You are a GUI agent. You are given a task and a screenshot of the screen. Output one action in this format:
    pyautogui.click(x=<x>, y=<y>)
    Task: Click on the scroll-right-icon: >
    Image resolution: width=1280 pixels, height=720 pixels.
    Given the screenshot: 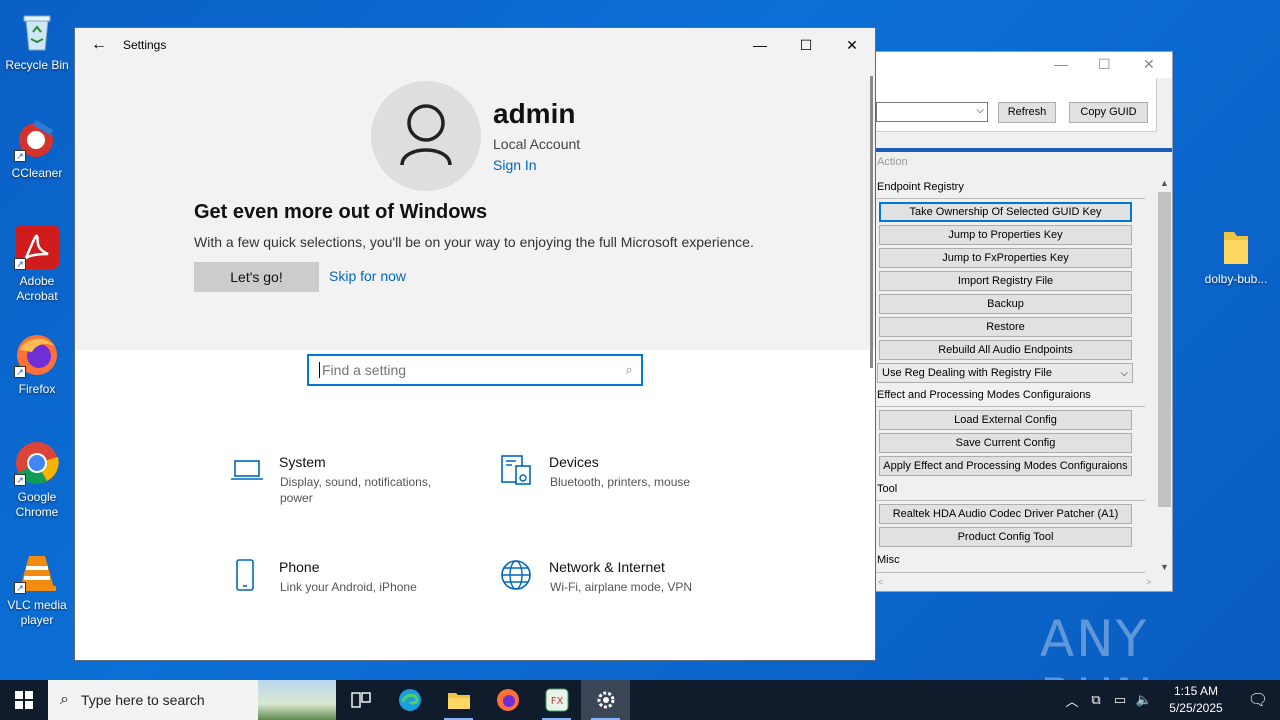 What is the action you would take?
    pyautogui.click(x=1148, y=582)
    